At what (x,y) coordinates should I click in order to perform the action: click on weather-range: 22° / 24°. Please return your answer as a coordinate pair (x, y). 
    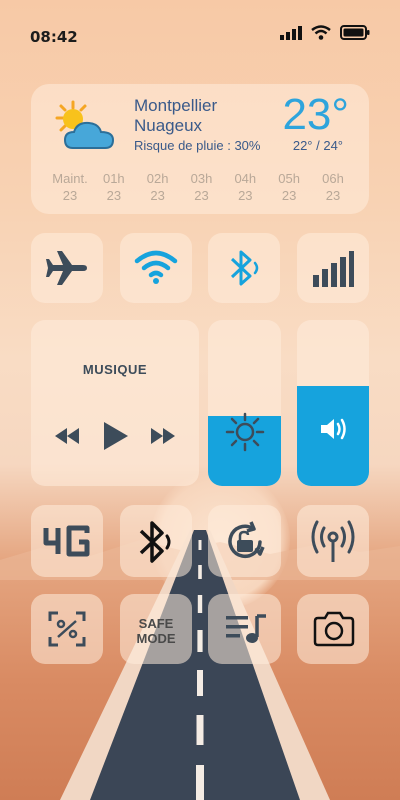
    Looking at the image, I should click on (317, 145).